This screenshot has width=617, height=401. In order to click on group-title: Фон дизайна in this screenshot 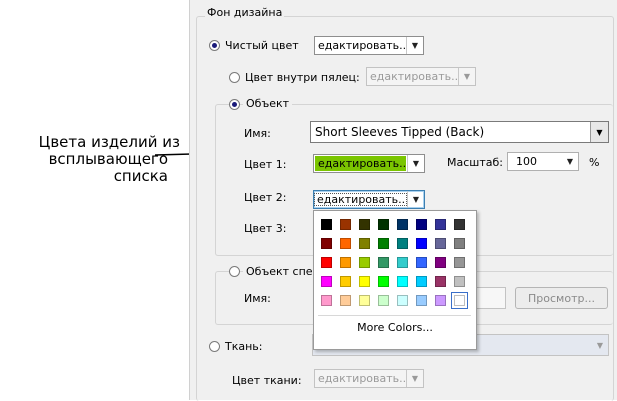, I will do `click(245, 12)`.